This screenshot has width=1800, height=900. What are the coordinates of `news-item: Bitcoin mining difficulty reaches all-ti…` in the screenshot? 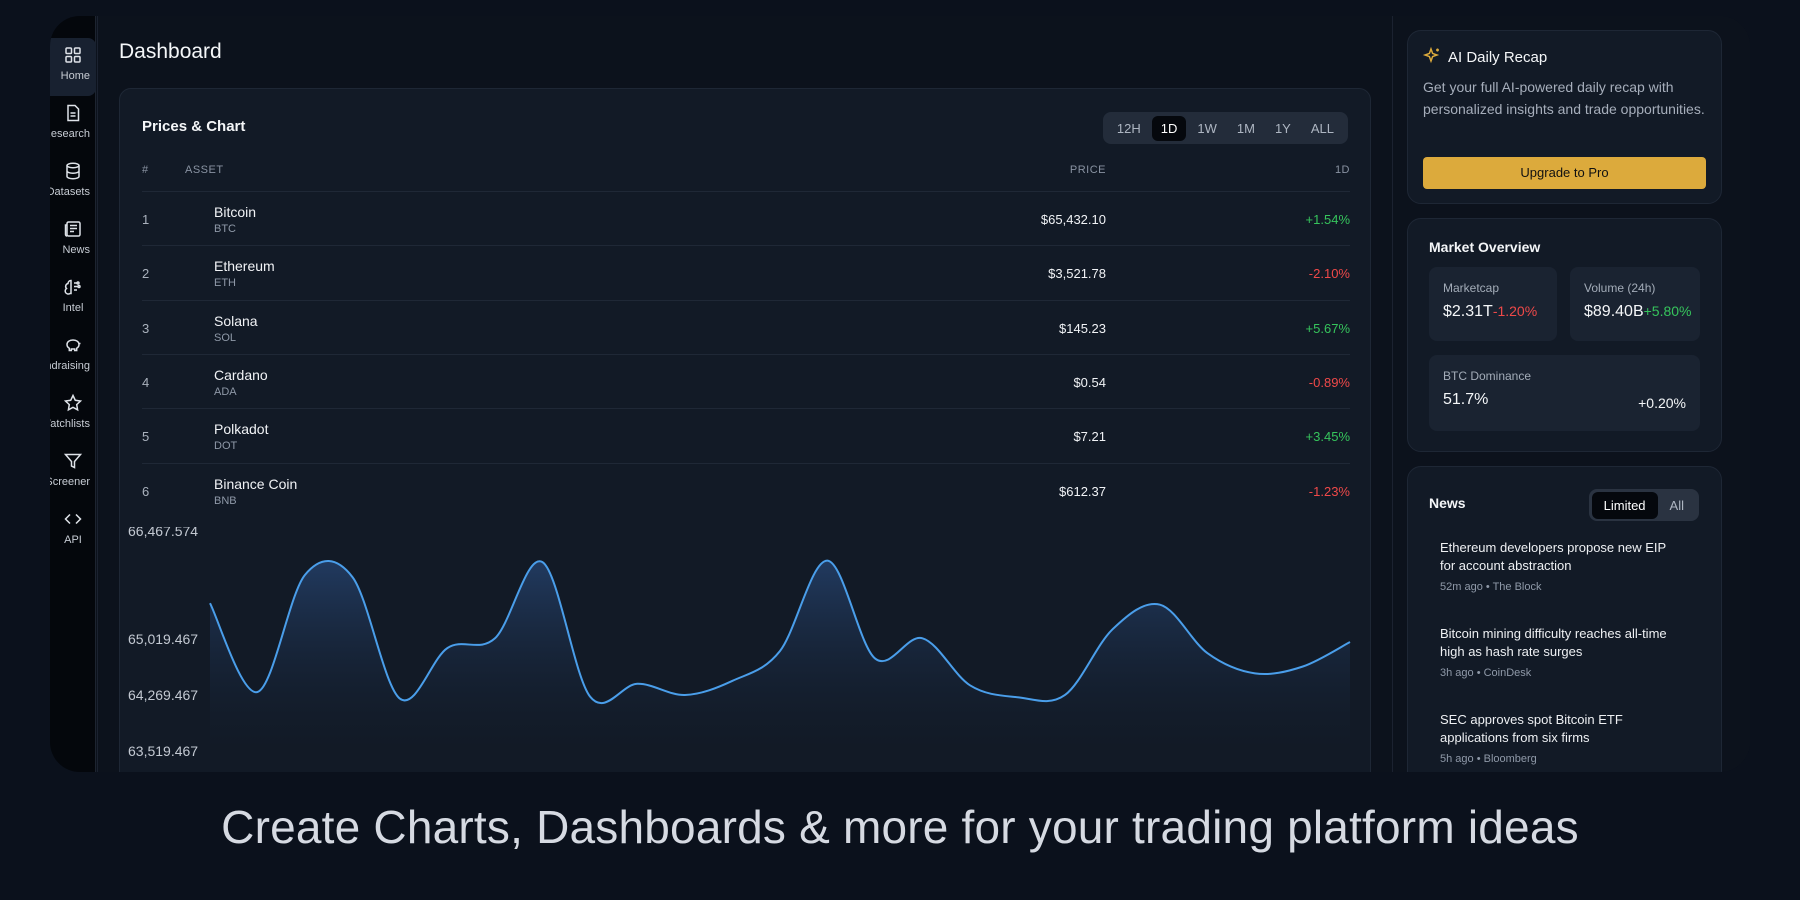 It's located at (1560, 652).